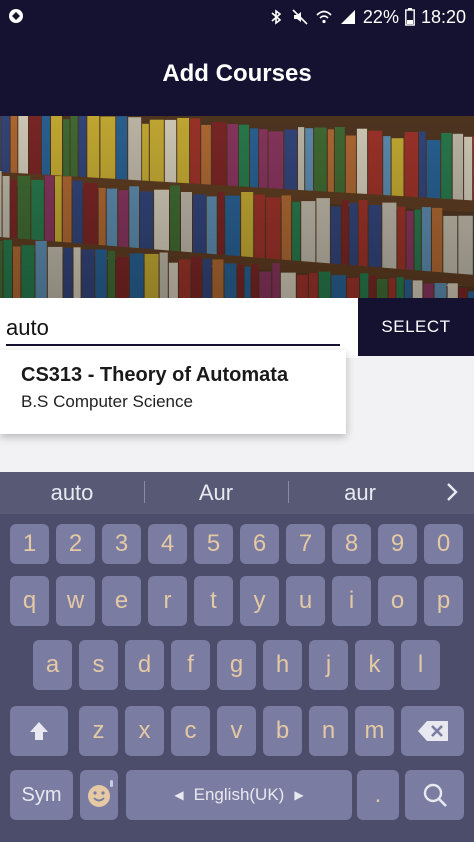 This screenshot has width=474, height=842. Describe the element at coordinates (190, 731) in the screenshot. I see `letter-key: c` at that location.